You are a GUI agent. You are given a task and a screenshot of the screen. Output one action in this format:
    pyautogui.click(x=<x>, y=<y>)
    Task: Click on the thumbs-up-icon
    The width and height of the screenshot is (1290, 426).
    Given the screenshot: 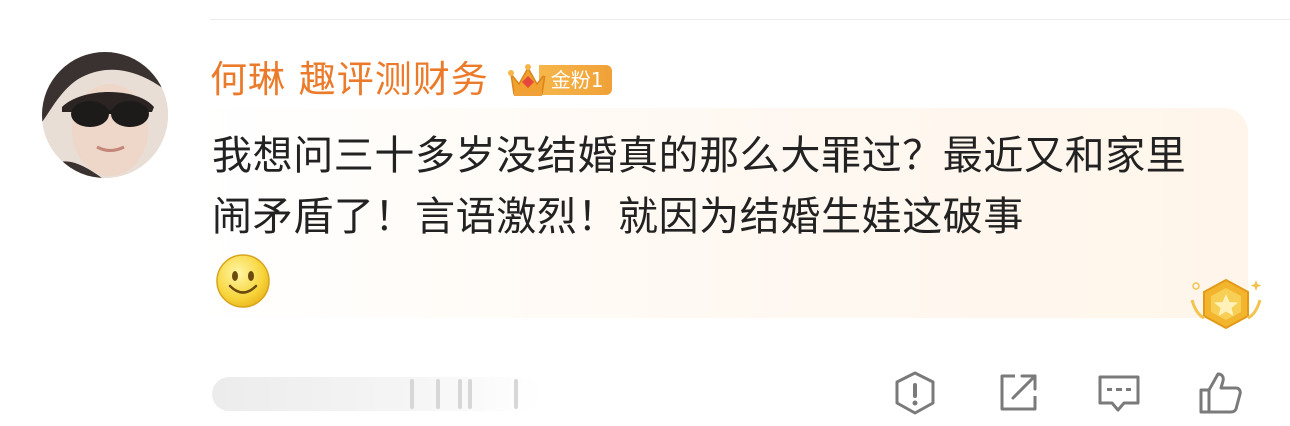 What is the action you would take?
    pyautogui.click(x=1220, y=393)
    